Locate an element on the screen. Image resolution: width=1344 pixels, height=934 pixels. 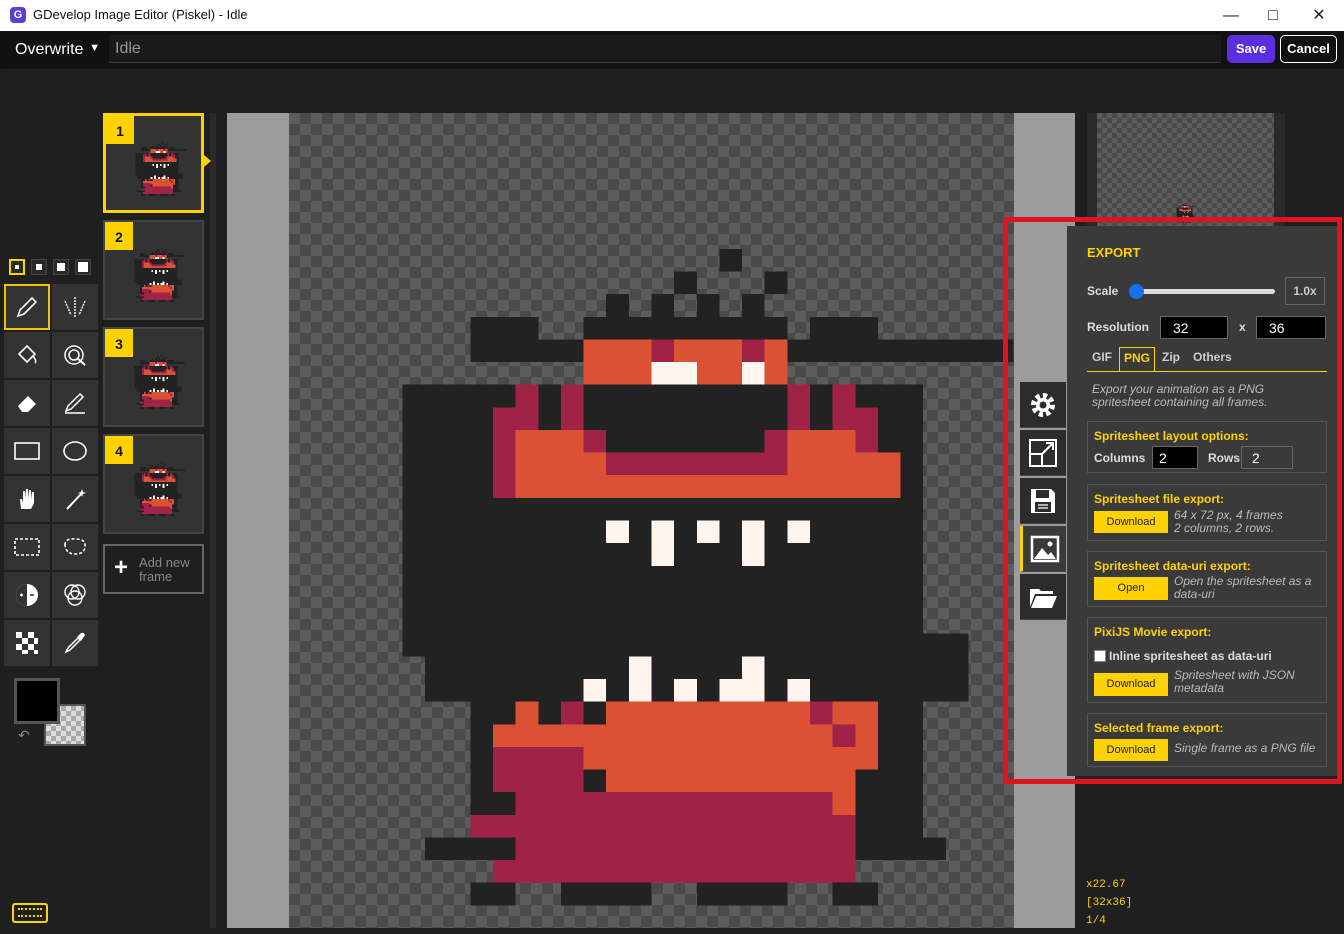
keyboard-icon is located at coordinates (30, 913).